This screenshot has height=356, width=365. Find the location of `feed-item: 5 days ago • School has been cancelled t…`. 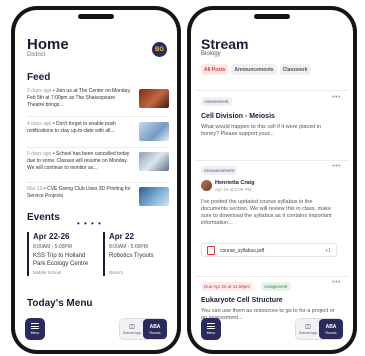

feed-item: 5 days ago • School has been cancelled t… is located at coordinates (98, 166).